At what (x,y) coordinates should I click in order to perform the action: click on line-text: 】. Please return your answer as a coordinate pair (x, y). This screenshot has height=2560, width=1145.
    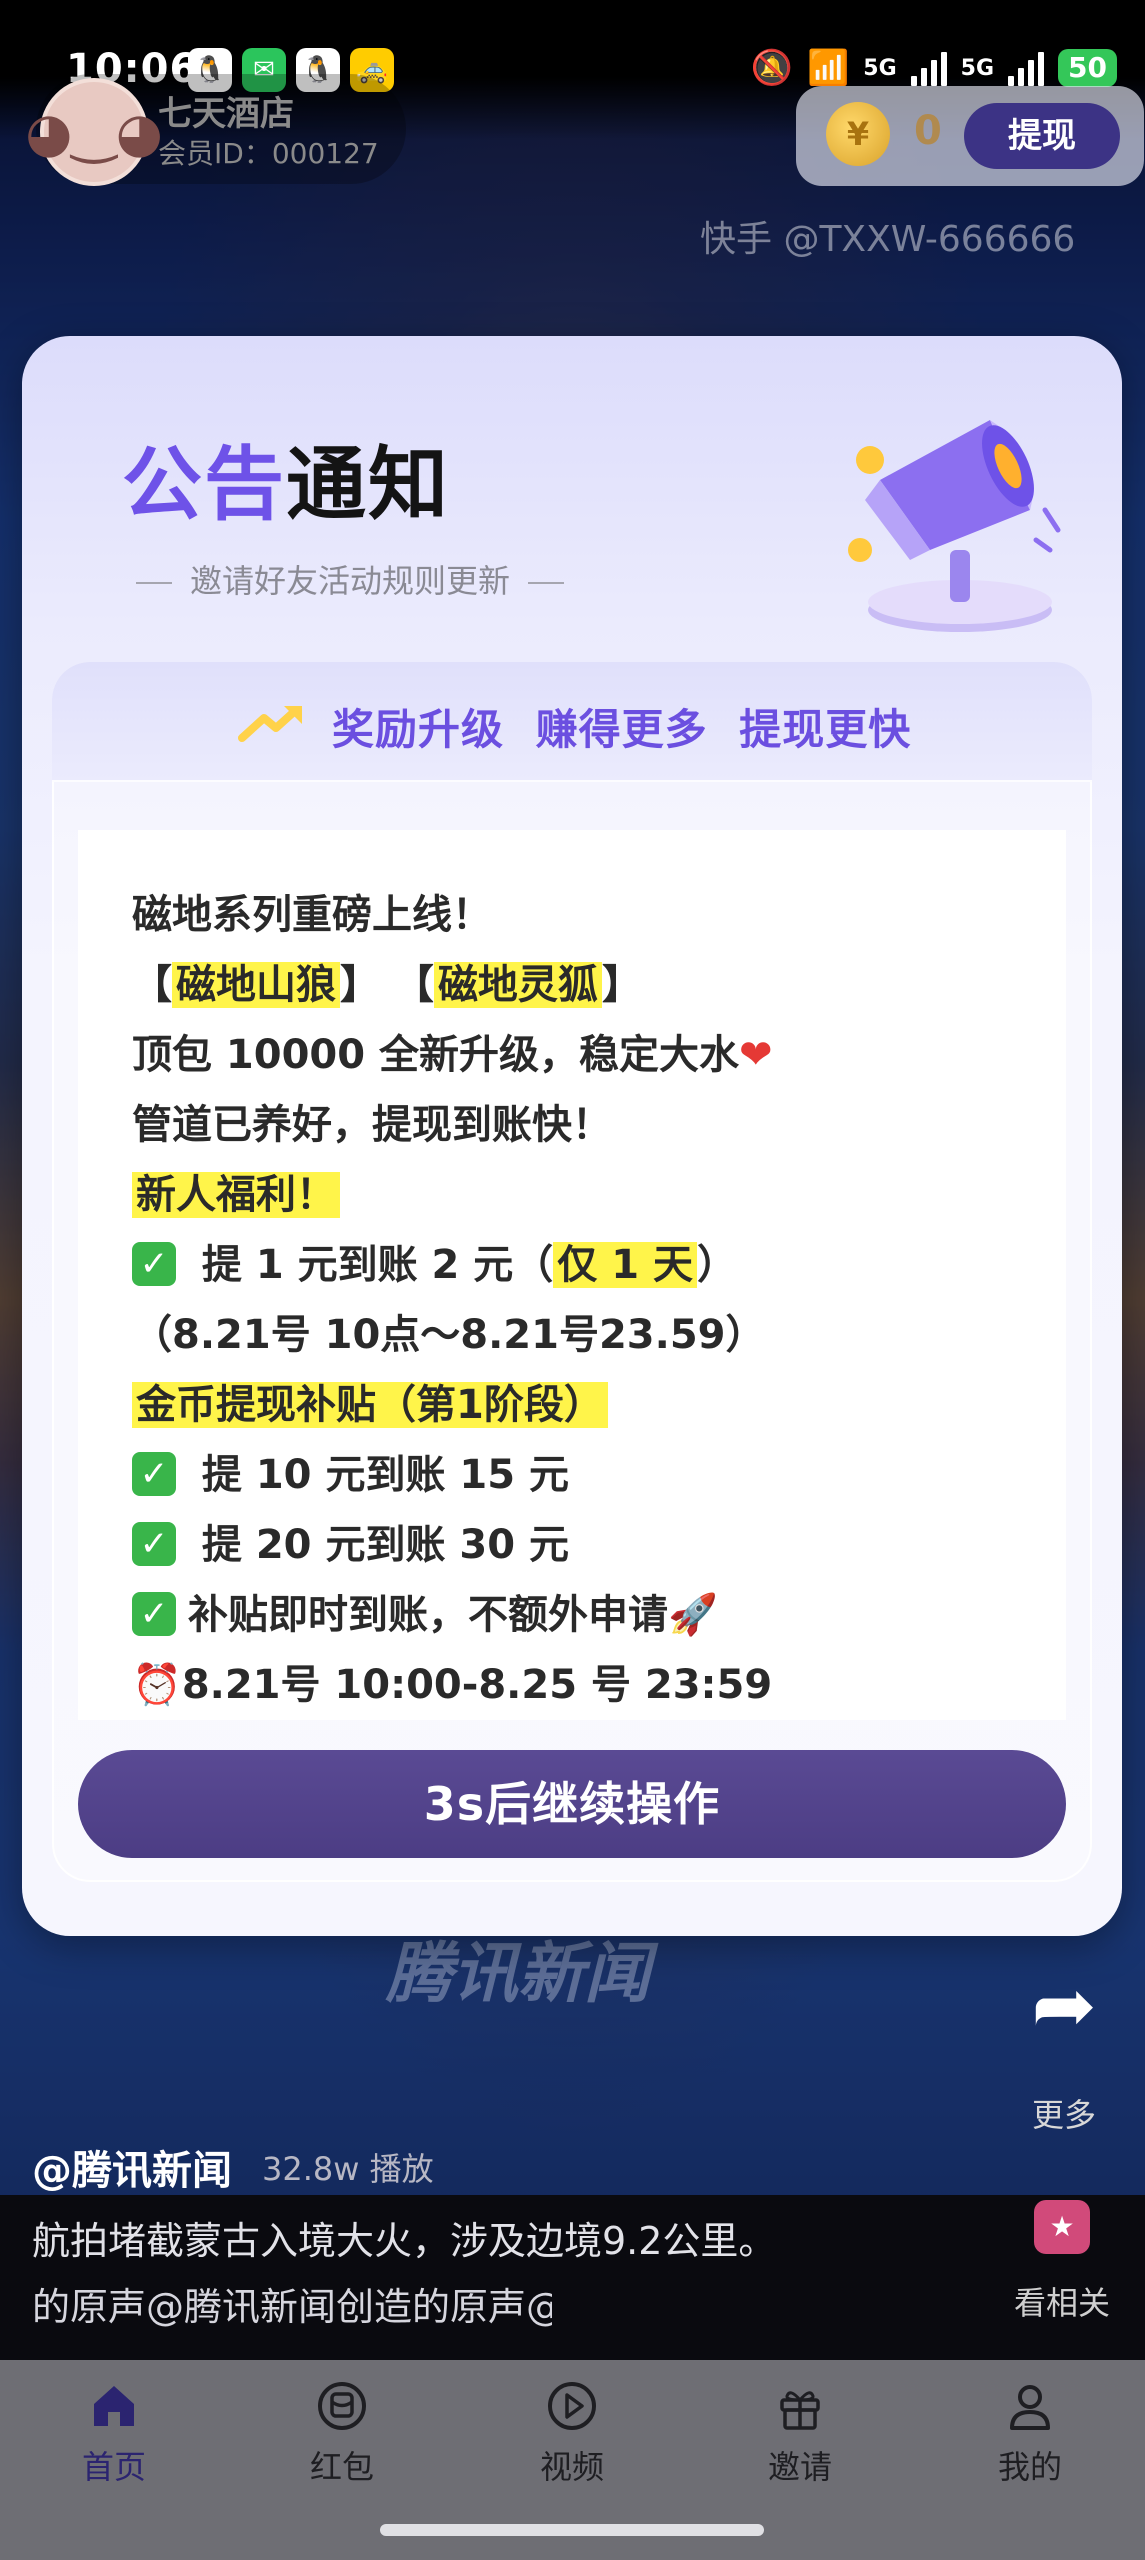
    Looking at the image, I should click on (621, 985).